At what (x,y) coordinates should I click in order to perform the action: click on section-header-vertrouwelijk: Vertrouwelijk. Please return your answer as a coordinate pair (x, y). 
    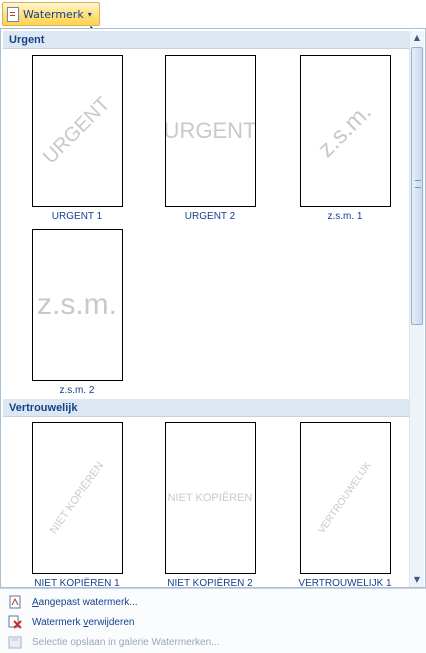
    Looking at the image, I should click on (207, 408).